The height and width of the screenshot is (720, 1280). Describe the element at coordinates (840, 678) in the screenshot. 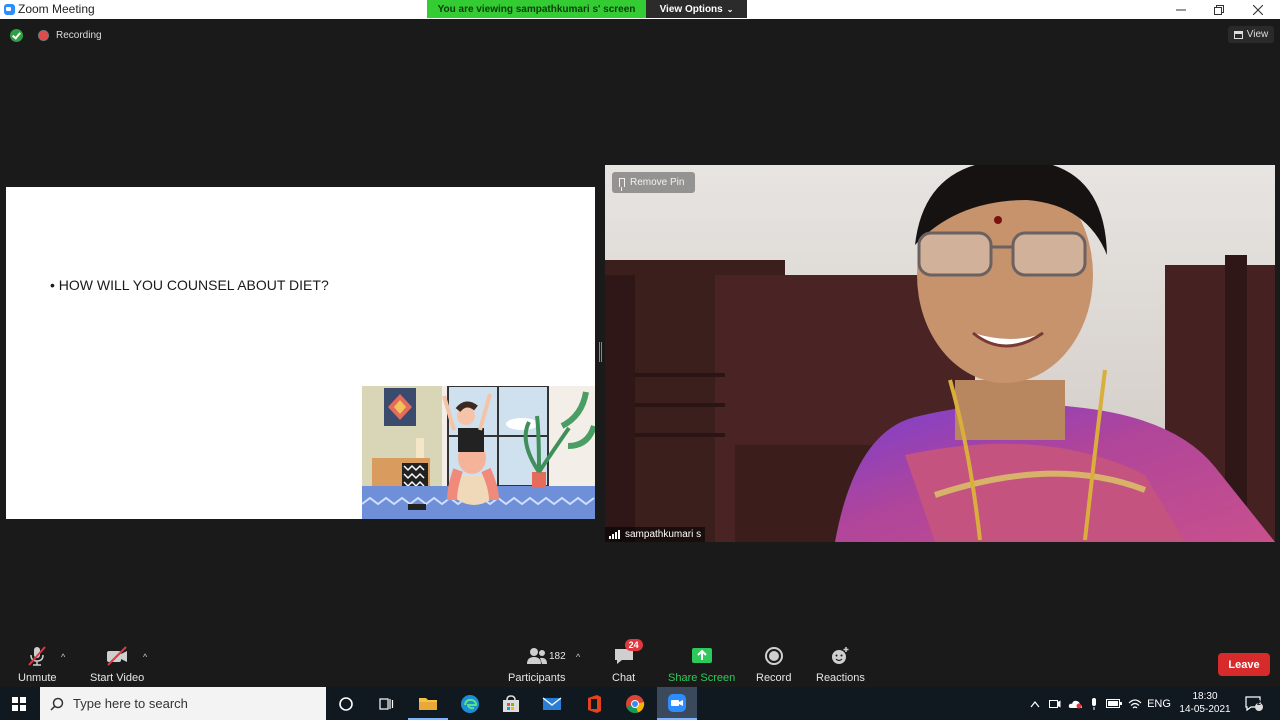

I see `reactions-label: Reactions` at that location.